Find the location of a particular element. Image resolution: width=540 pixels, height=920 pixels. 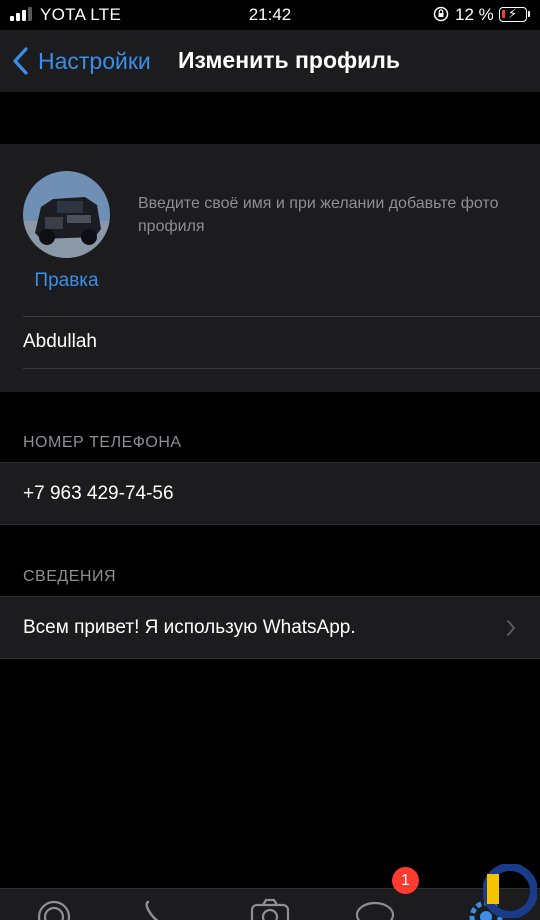

phone-number: +7 963 429-74-56 is located at coordinates (98, 493).